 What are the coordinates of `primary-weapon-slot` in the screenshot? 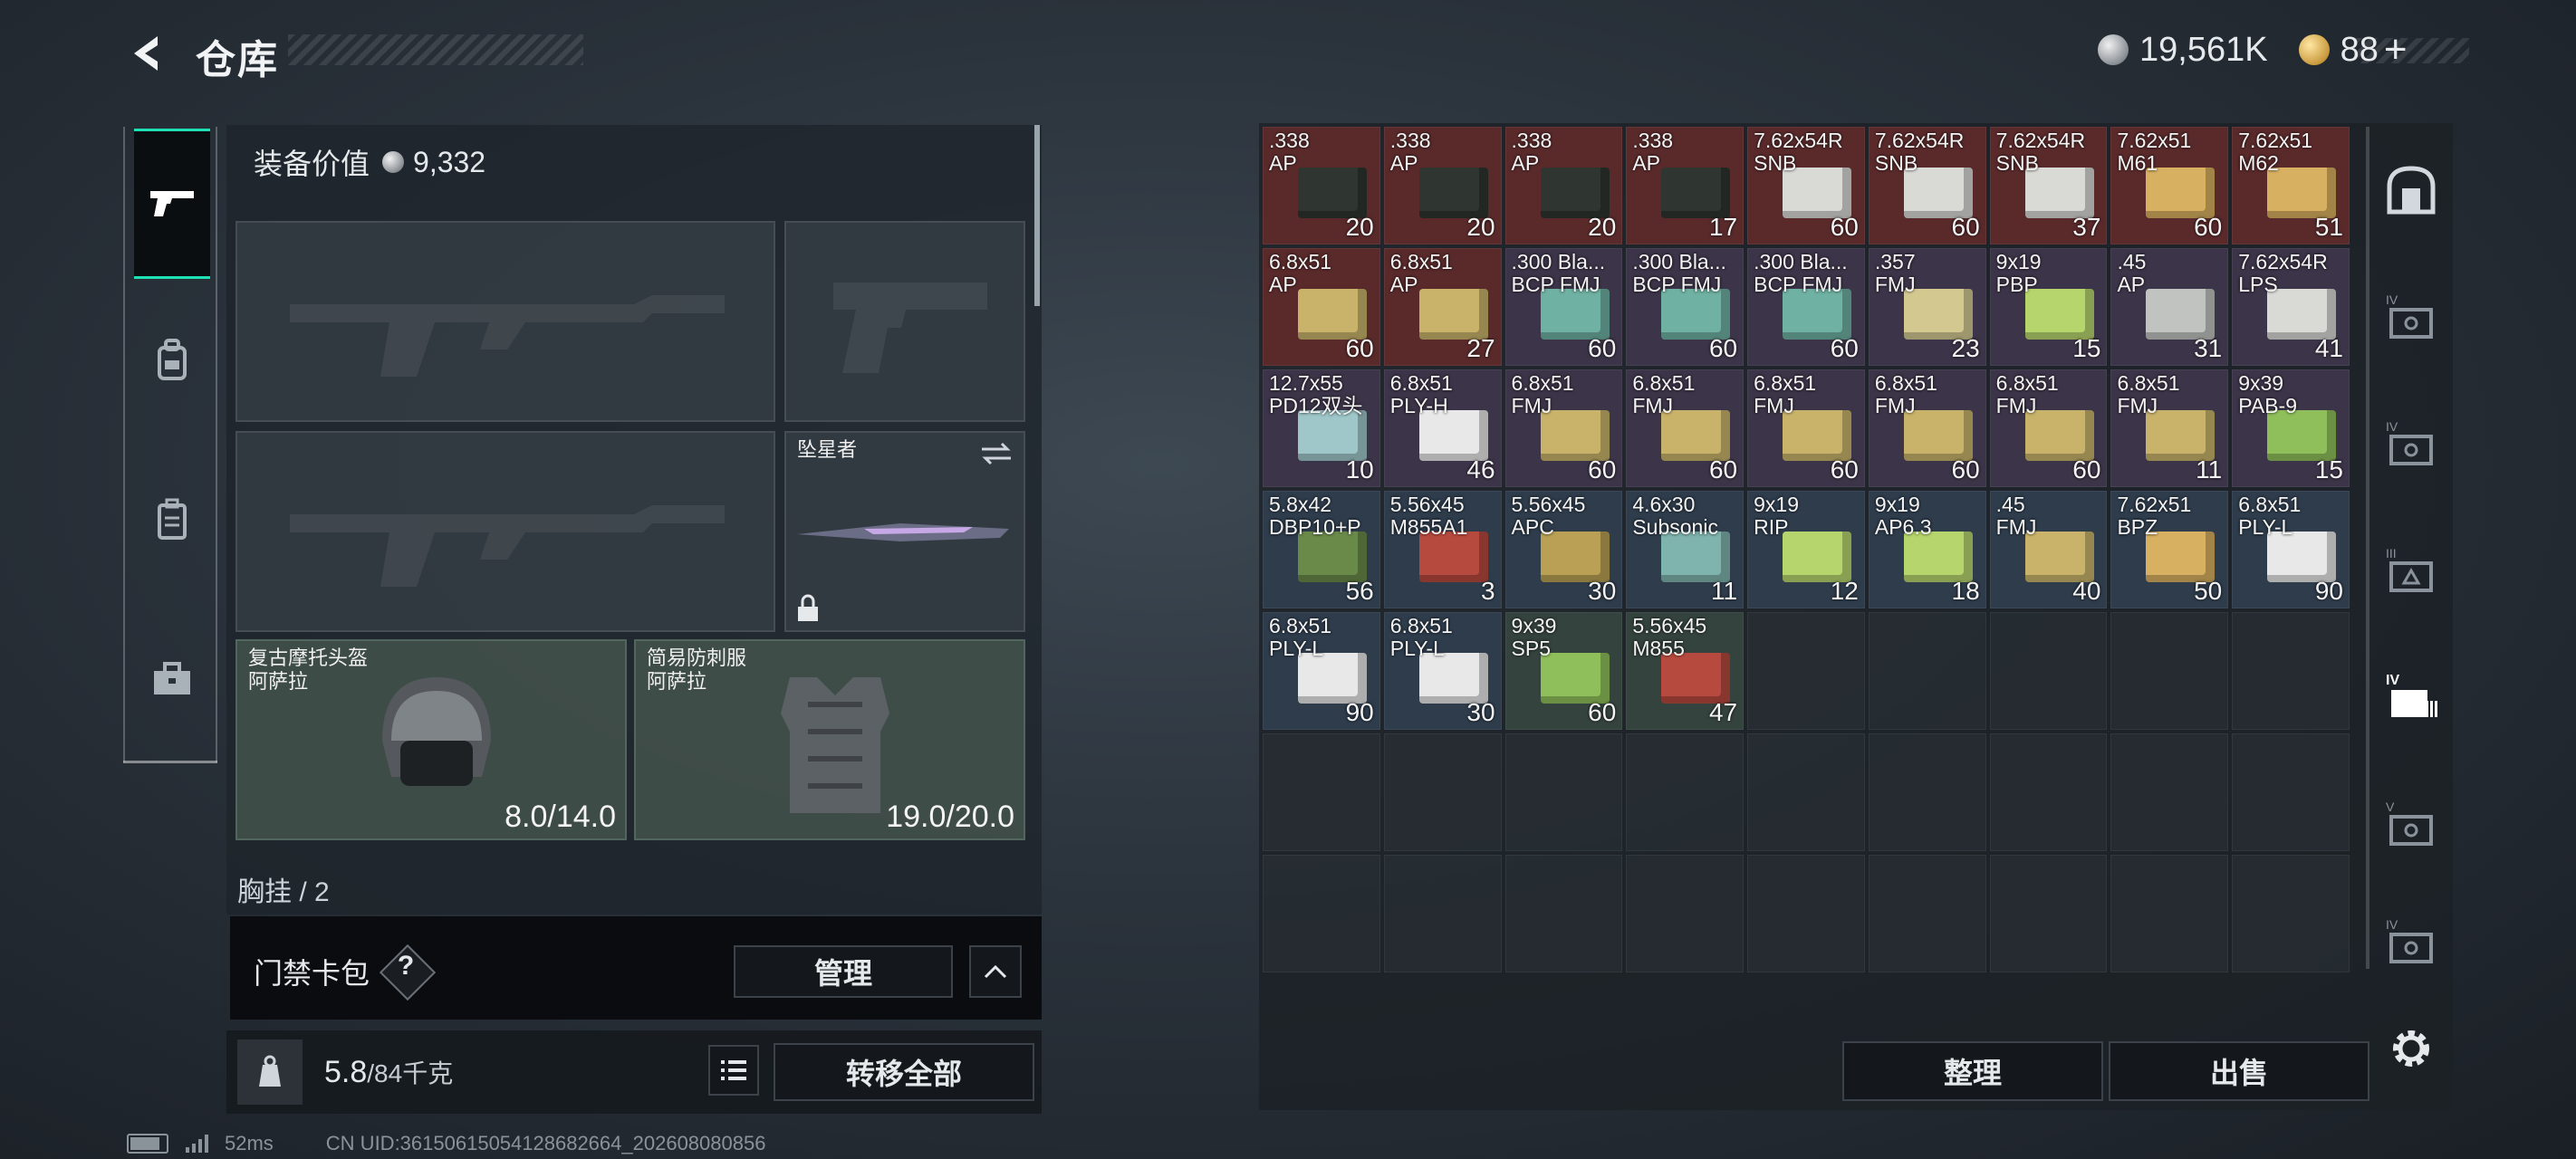 It's located at (505, 321).